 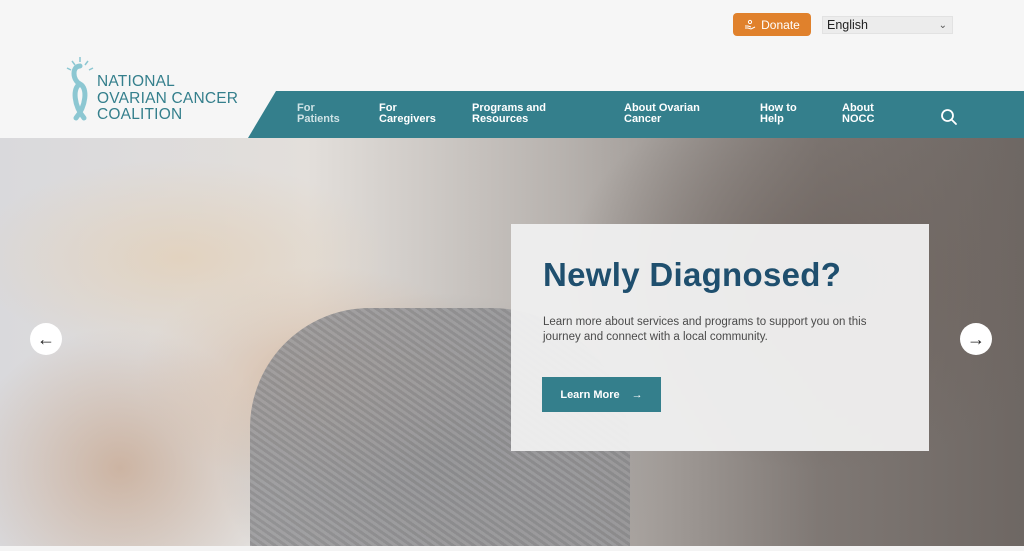 I want to click on nav-label: Caregivers, so click(x=407, y=119).